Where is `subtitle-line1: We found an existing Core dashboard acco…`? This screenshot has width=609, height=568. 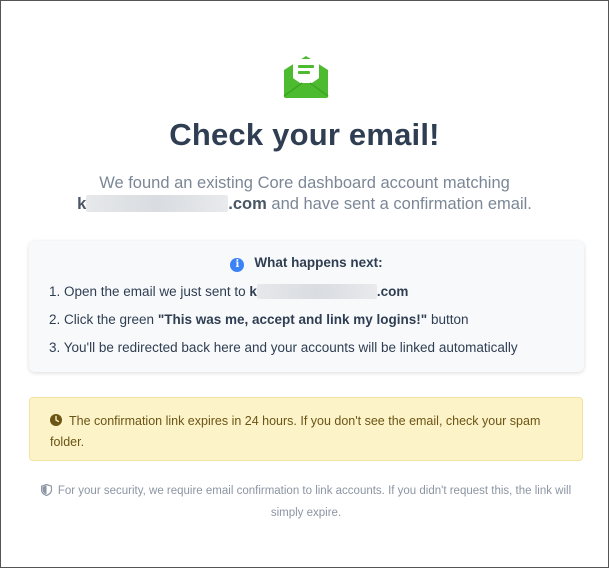 subtitle-line1: We found an existing Core dashboard acco… is located at coordinates (304, 183).